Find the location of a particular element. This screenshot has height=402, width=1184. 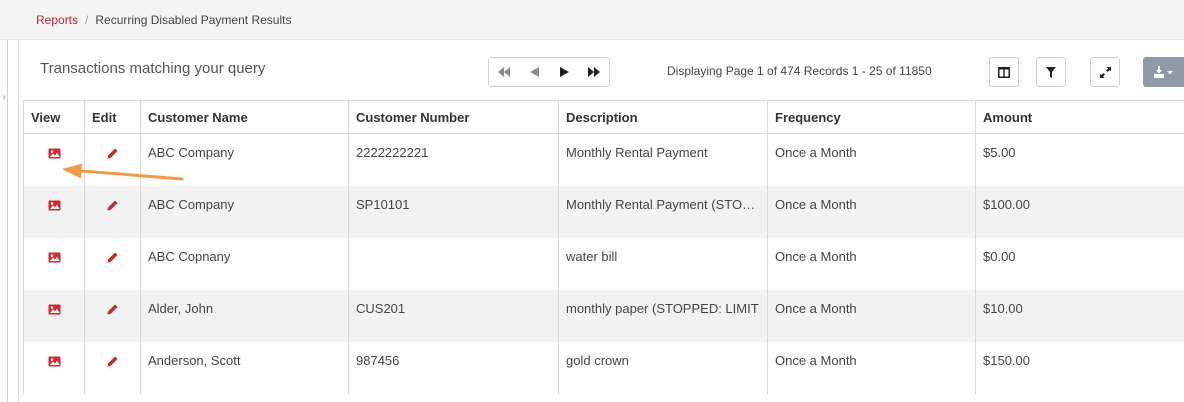

export-button is located at coordinates (1163, 72).